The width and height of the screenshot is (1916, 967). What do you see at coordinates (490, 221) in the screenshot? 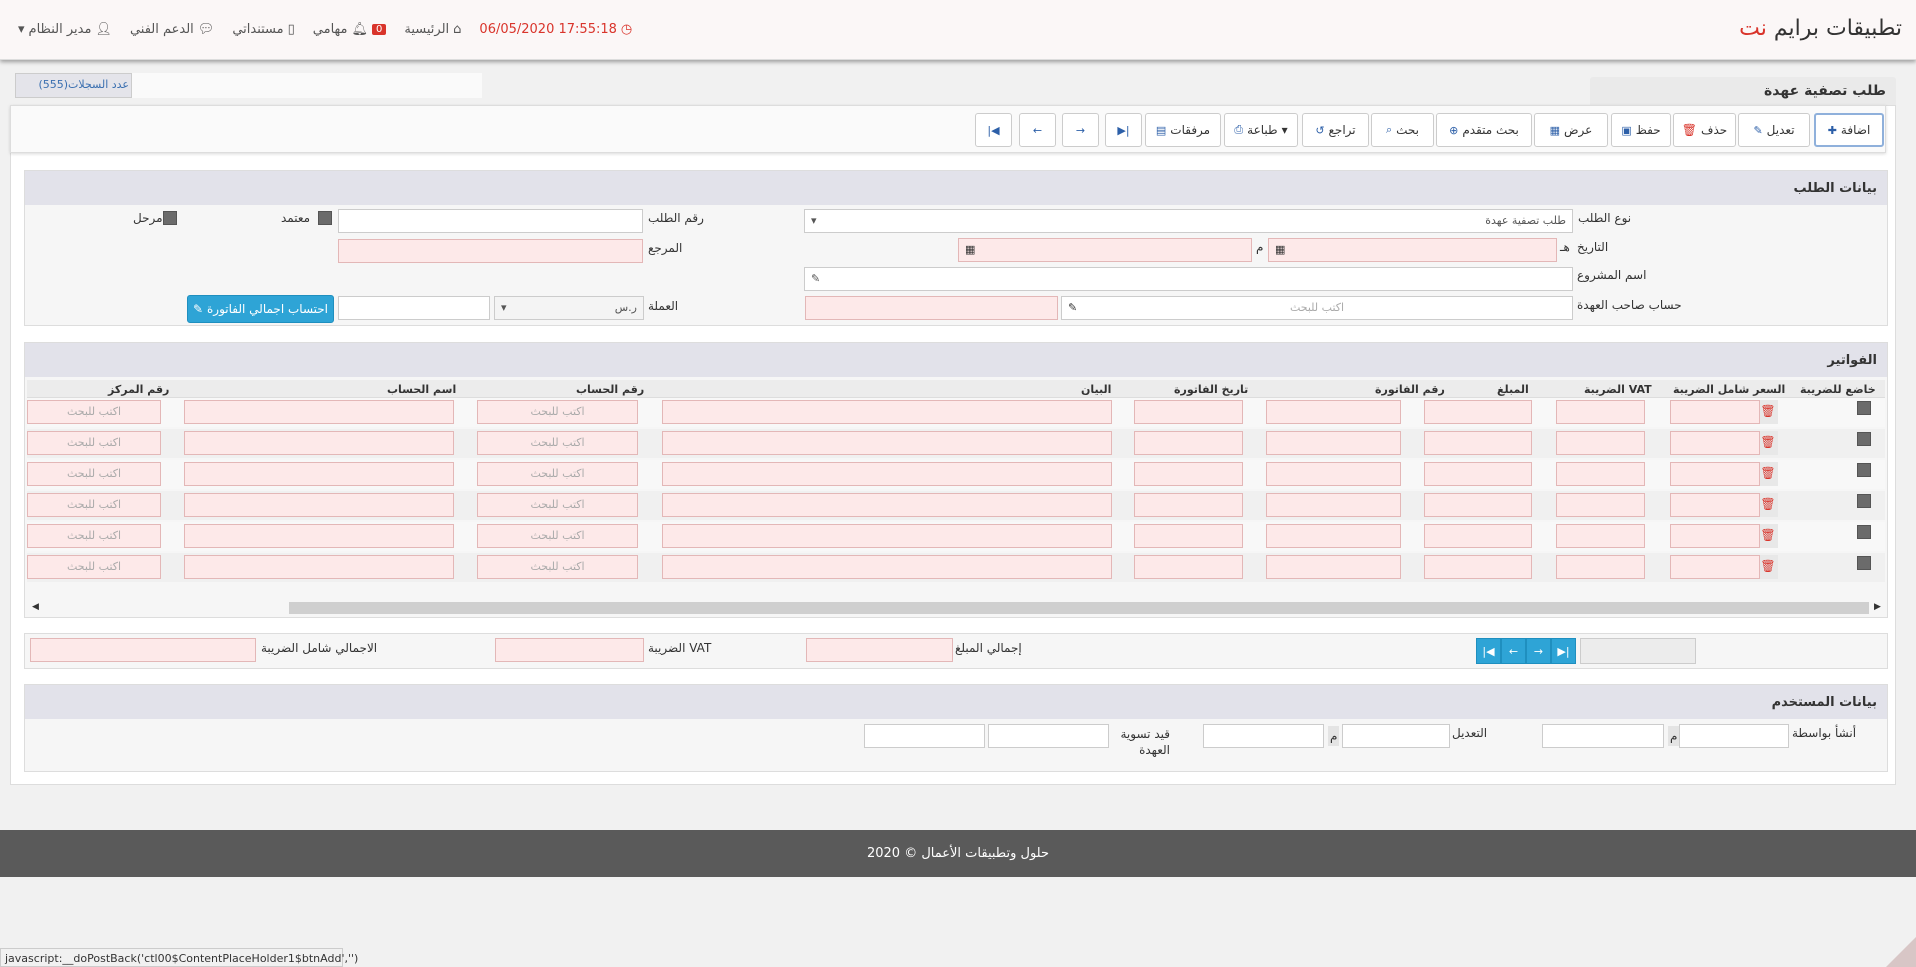
I see `request-no-field` at bounding box center [490, 221].